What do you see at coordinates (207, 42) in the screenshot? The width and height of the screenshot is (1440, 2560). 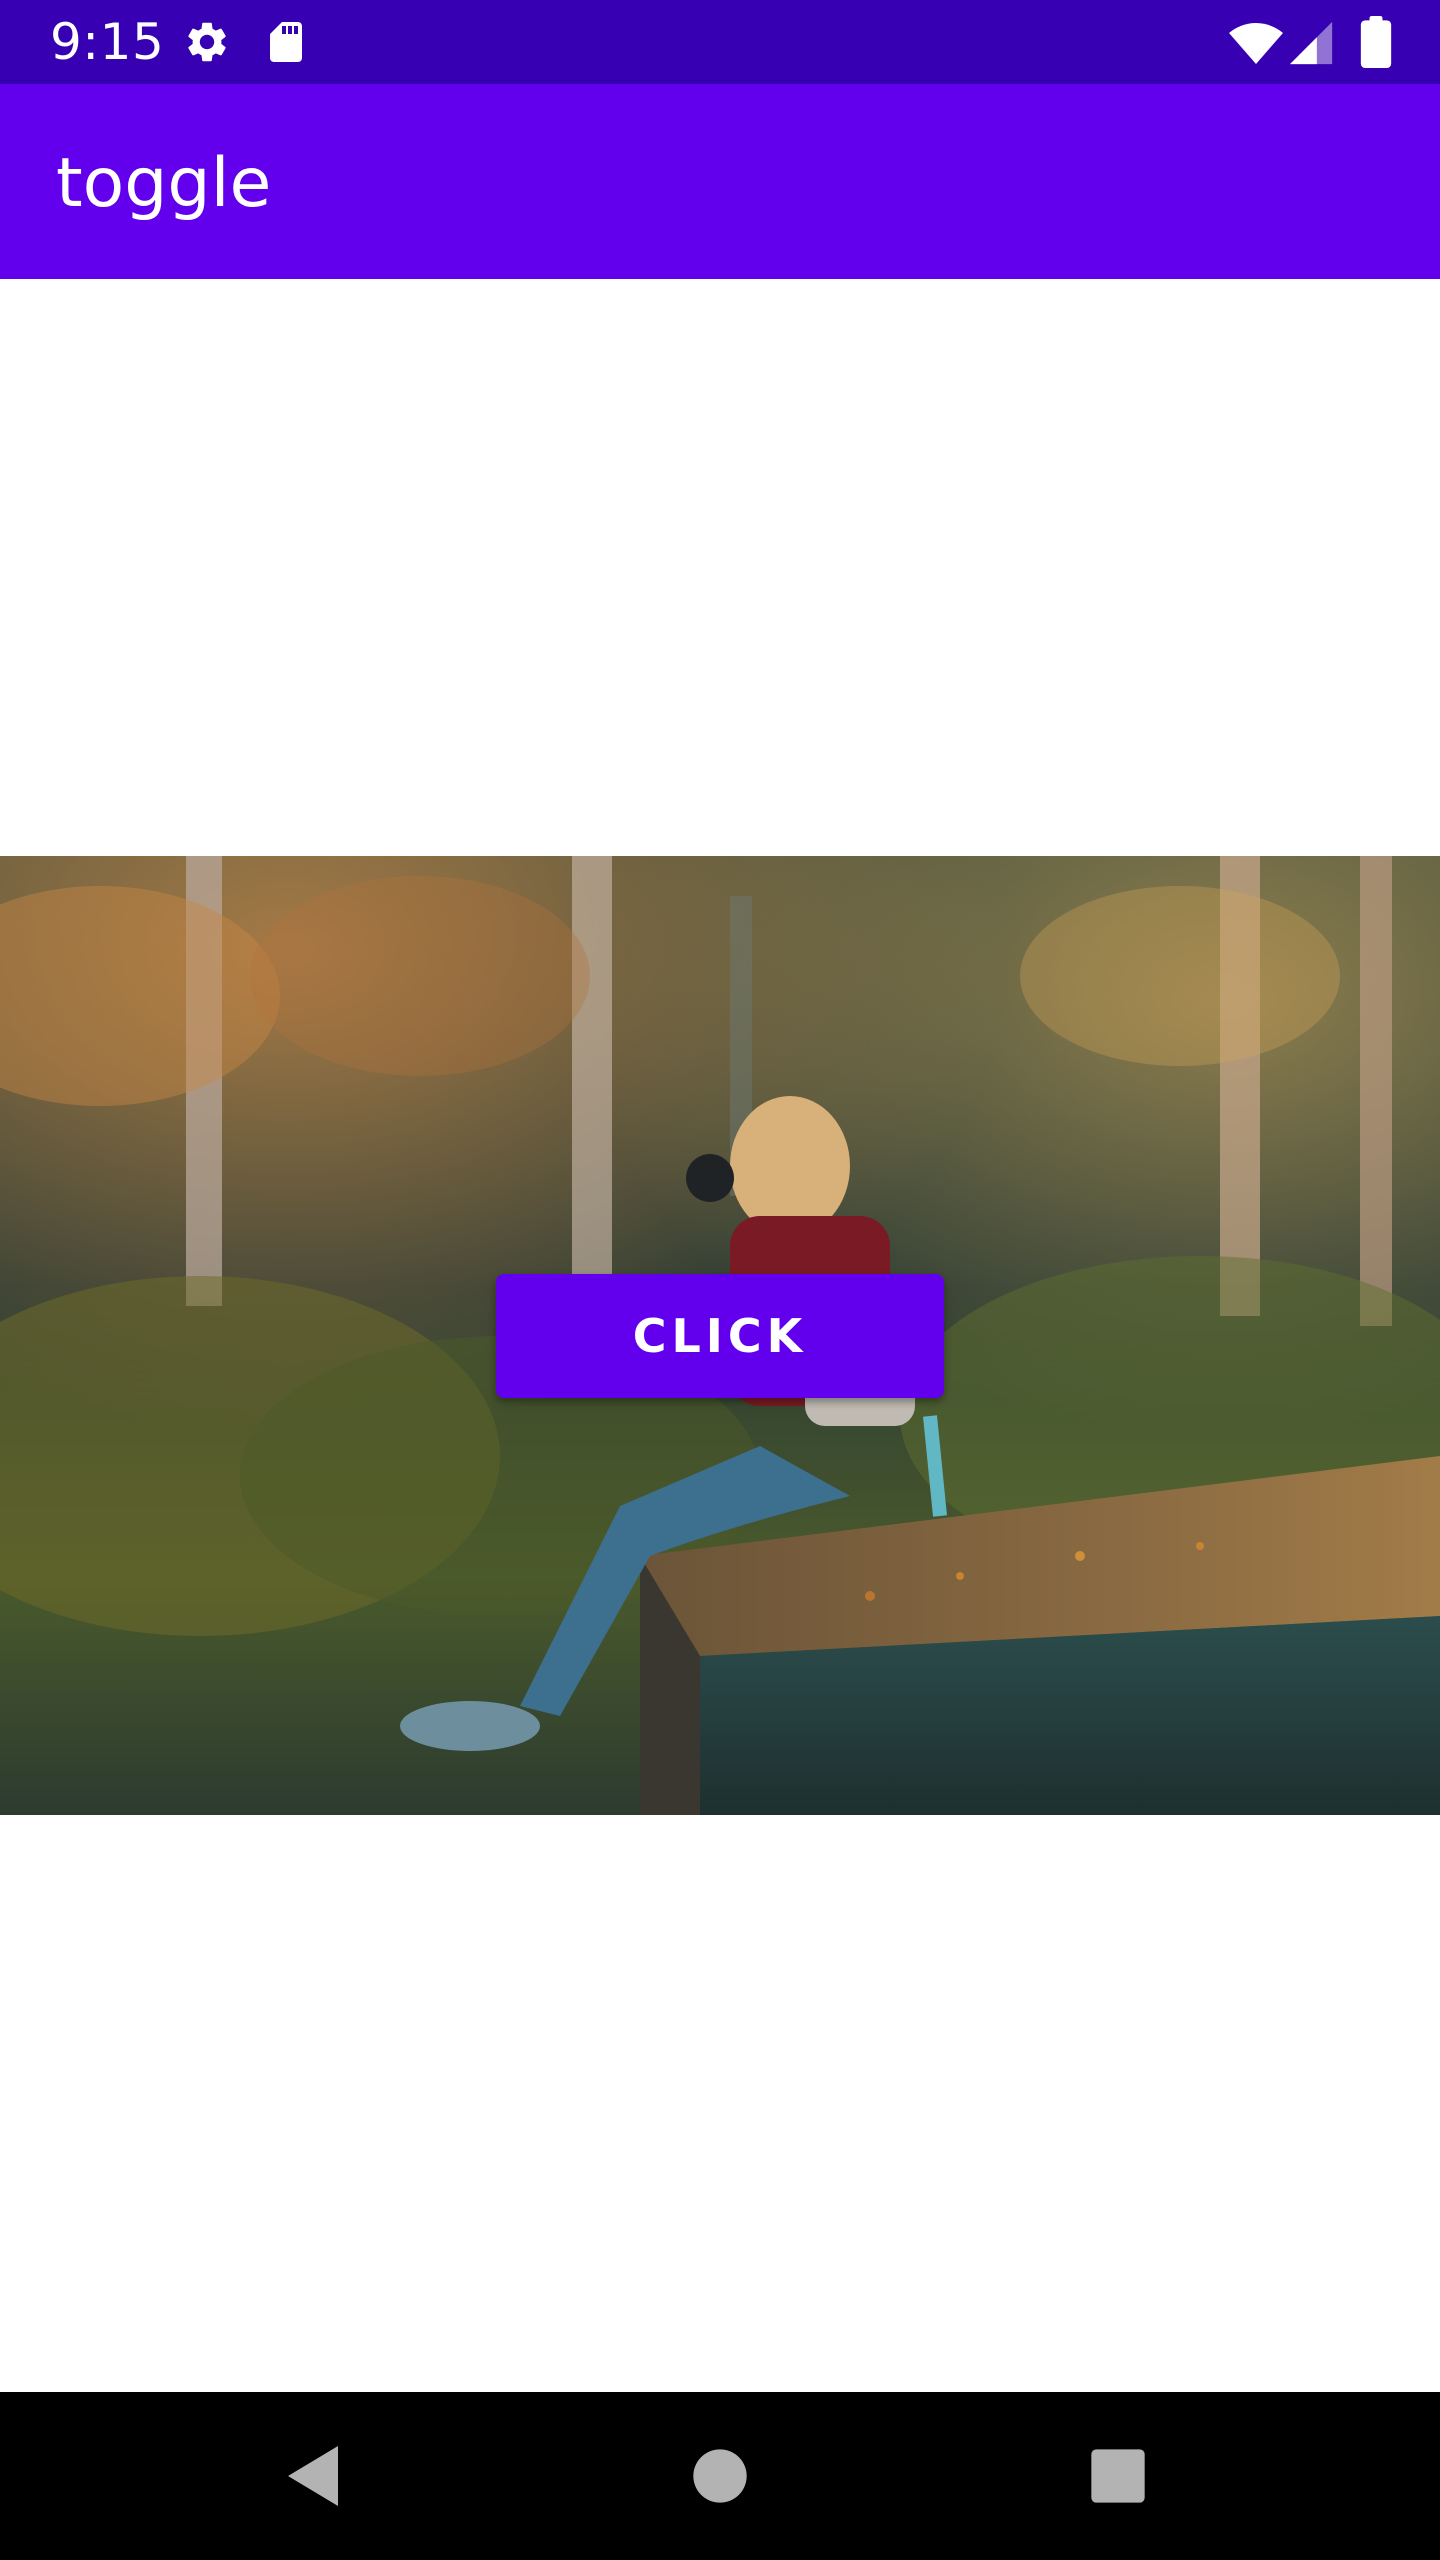 I see `settings-icon` at bounding box center [207, 42].